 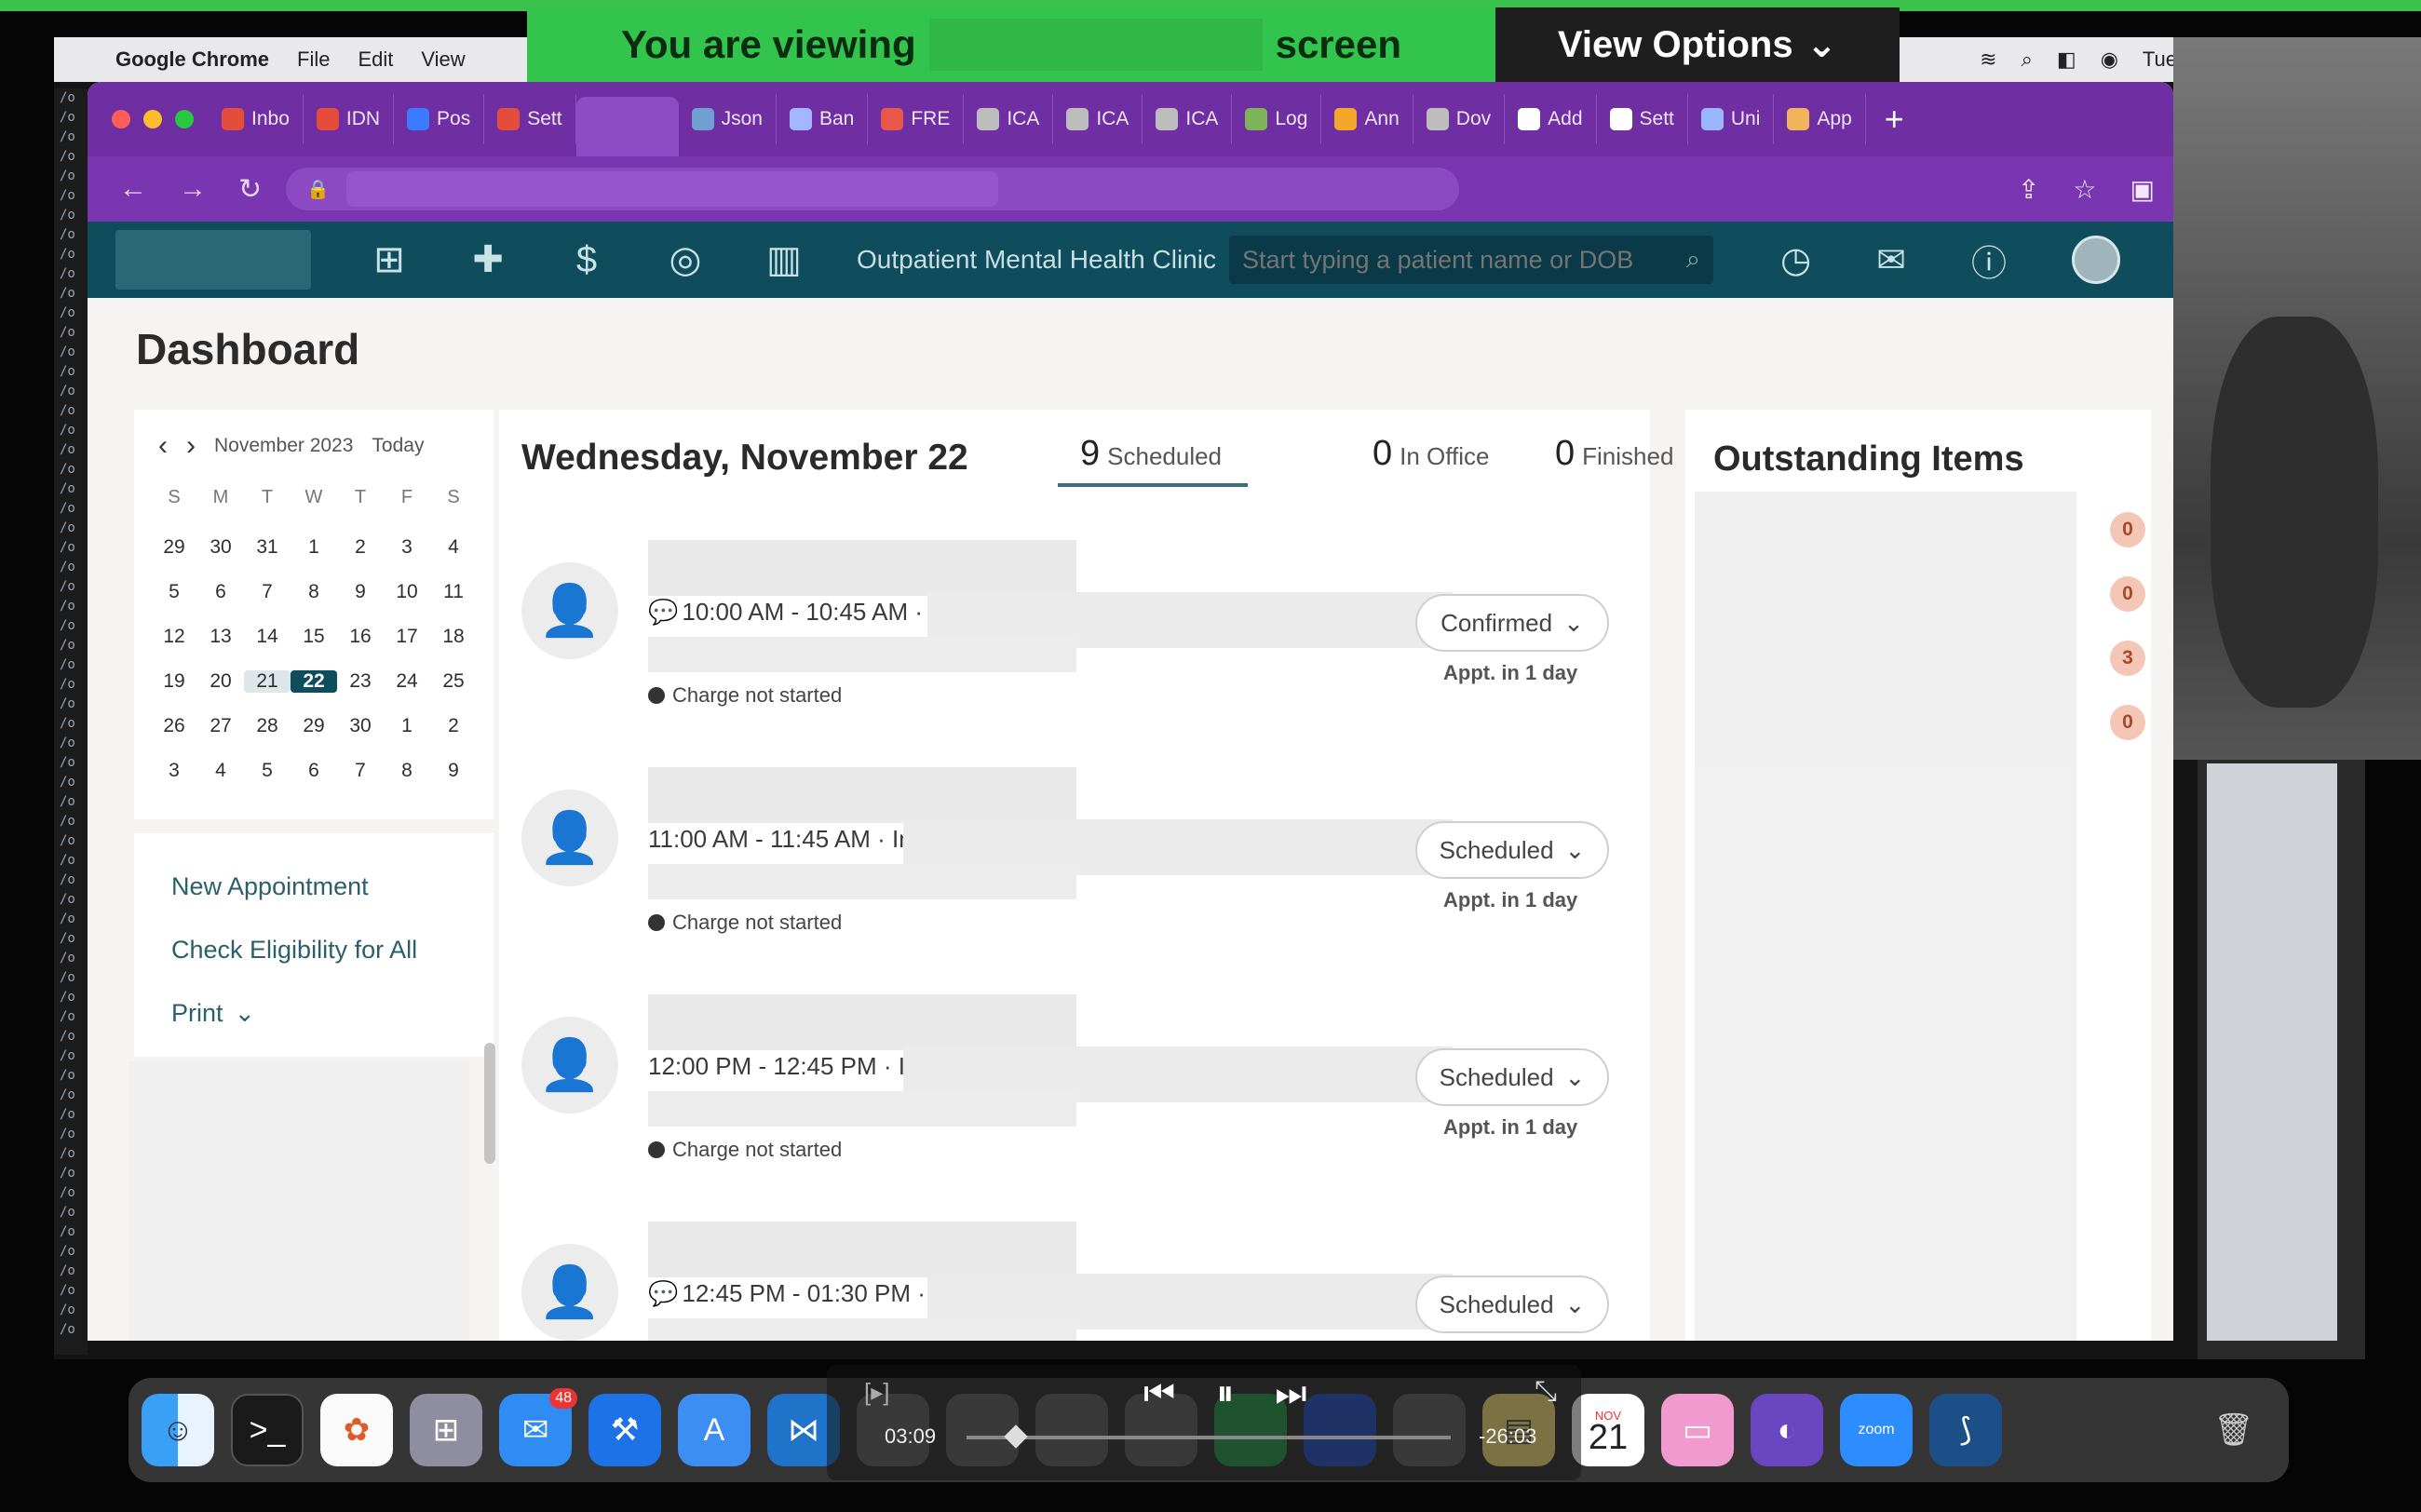 What do you see at coordinates (2127, 658) in the screenshot?
I see `outstanding-count-badge: 3` at bounding box center [2127, 658].